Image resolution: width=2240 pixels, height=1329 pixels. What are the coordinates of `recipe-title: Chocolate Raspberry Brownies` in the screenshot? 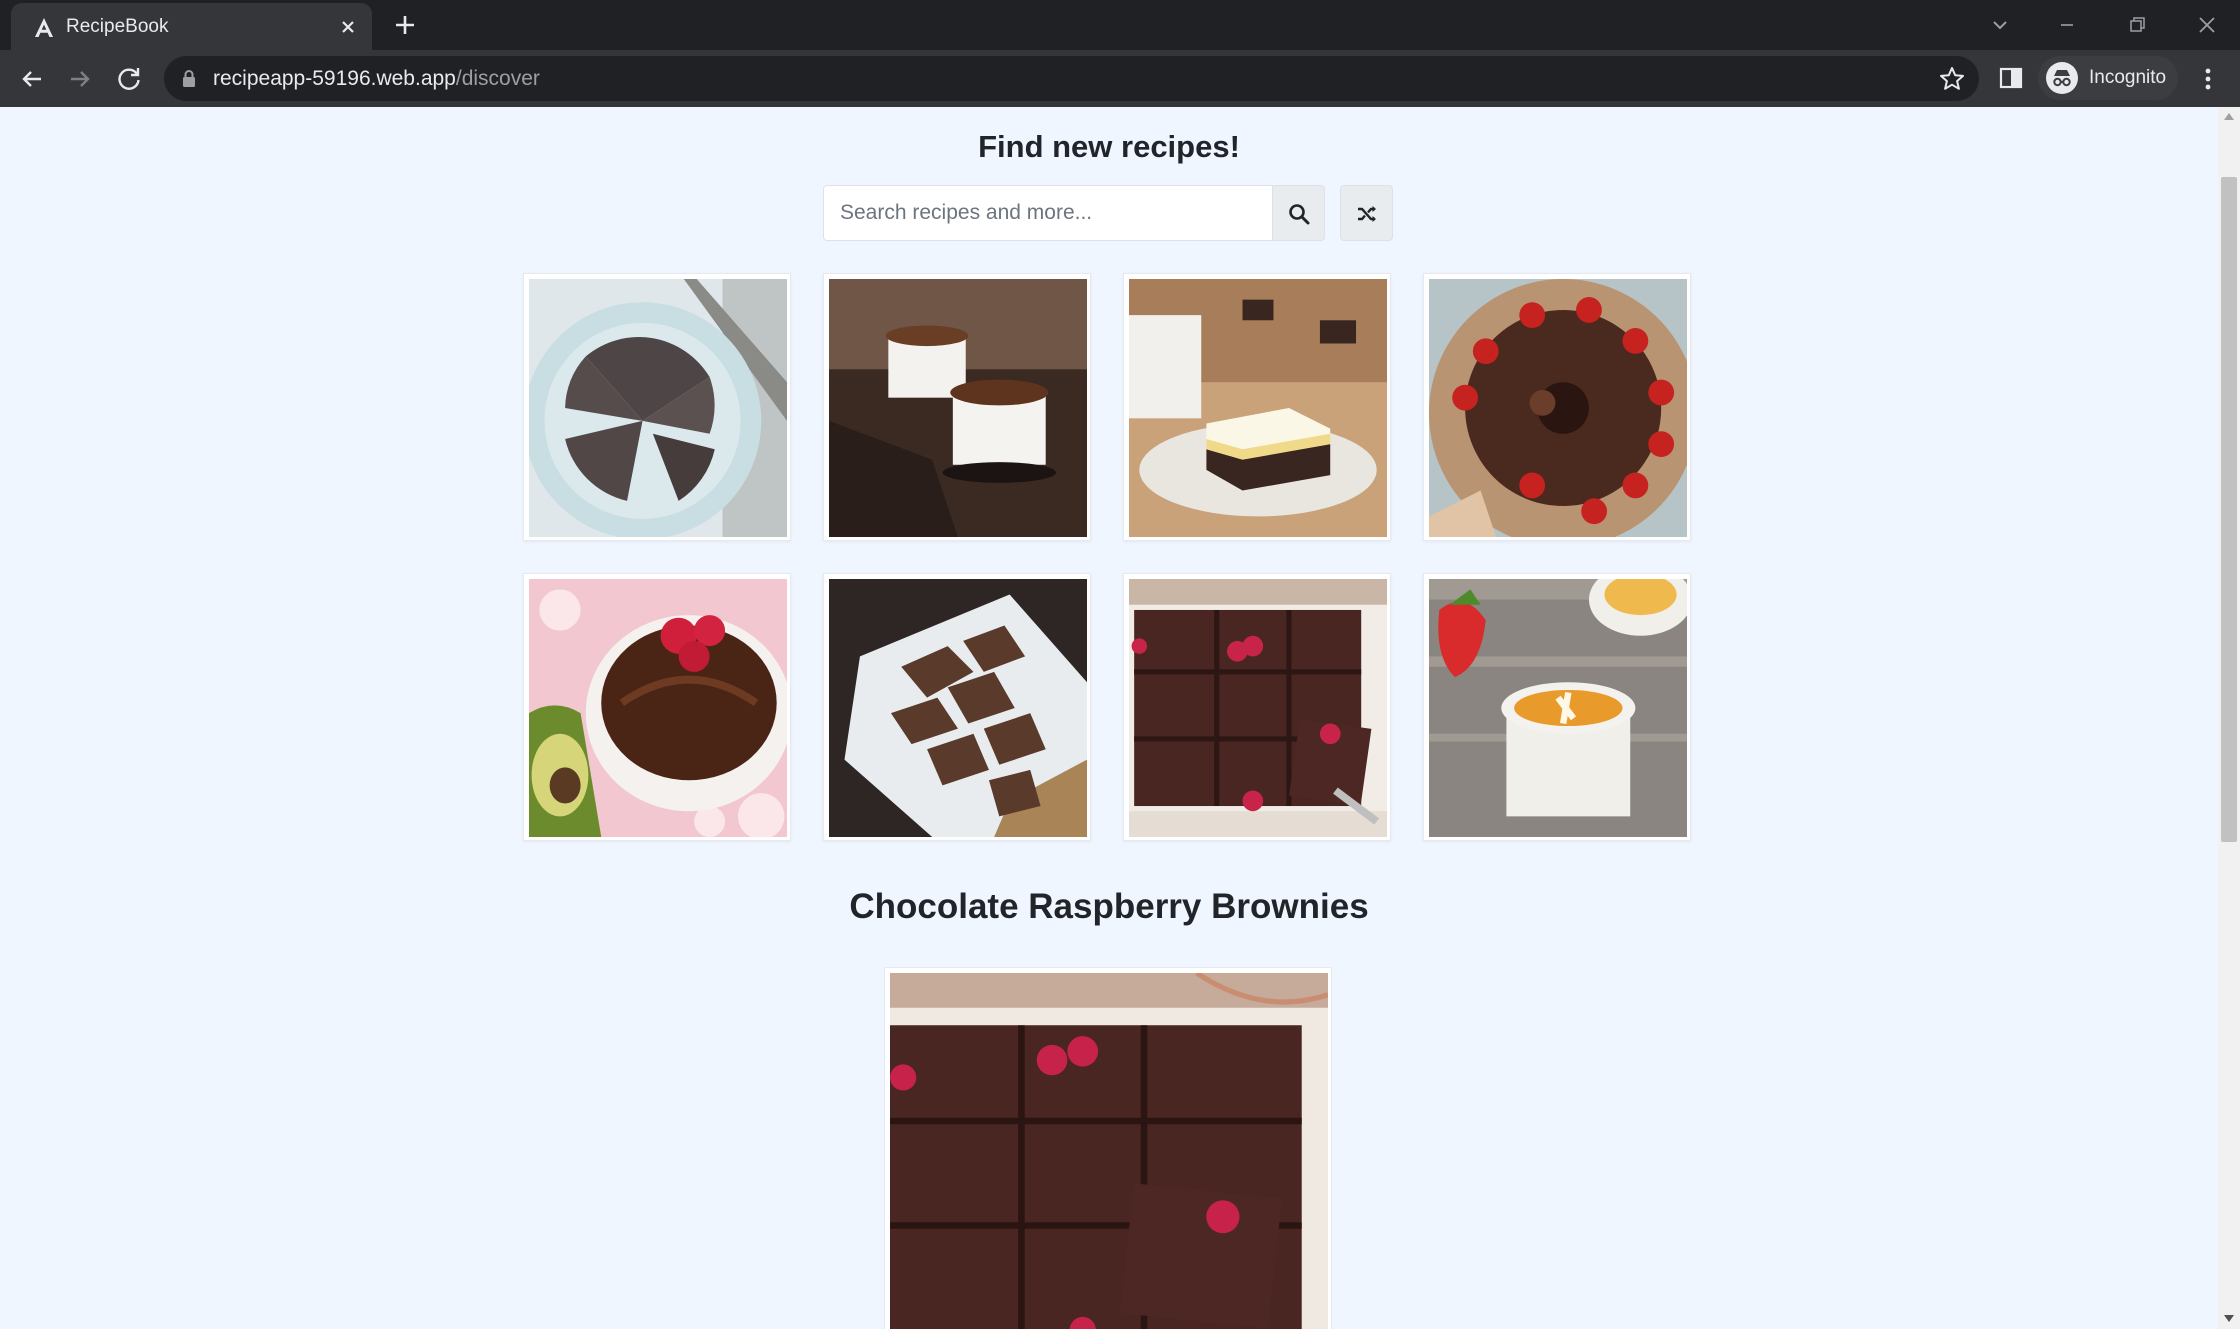 It's located at (1109, 906).